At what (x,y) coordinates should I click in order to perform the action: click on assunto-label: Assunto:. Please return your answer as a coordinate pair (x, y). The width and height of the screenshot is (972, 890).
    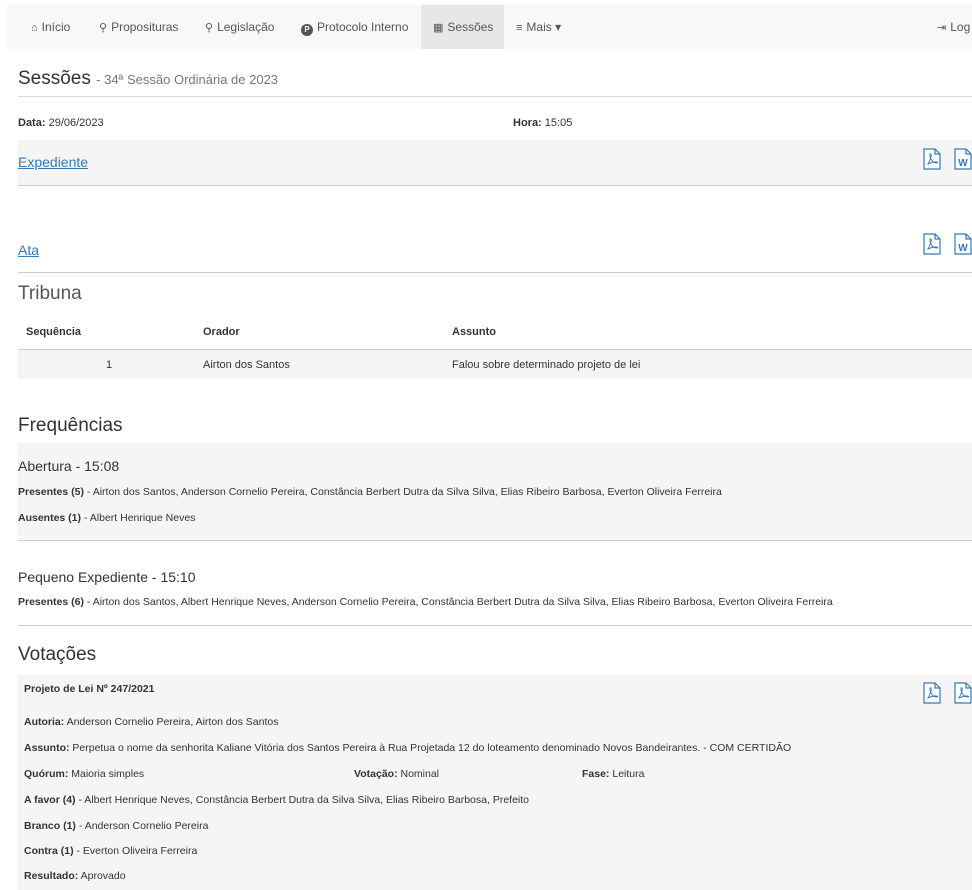
    Looking at the image, I should click on (47, 748).